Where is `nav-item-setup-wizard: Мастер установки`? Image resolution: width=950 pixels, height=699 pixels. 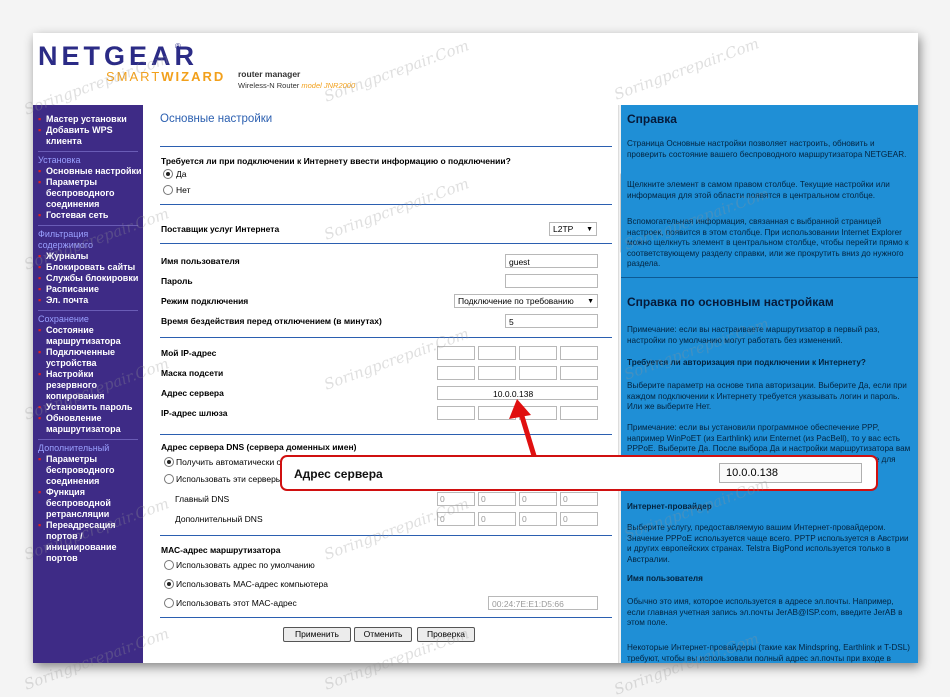 nav-item-setup-wizard: Мастер установки is located at coordinates (88, 119).